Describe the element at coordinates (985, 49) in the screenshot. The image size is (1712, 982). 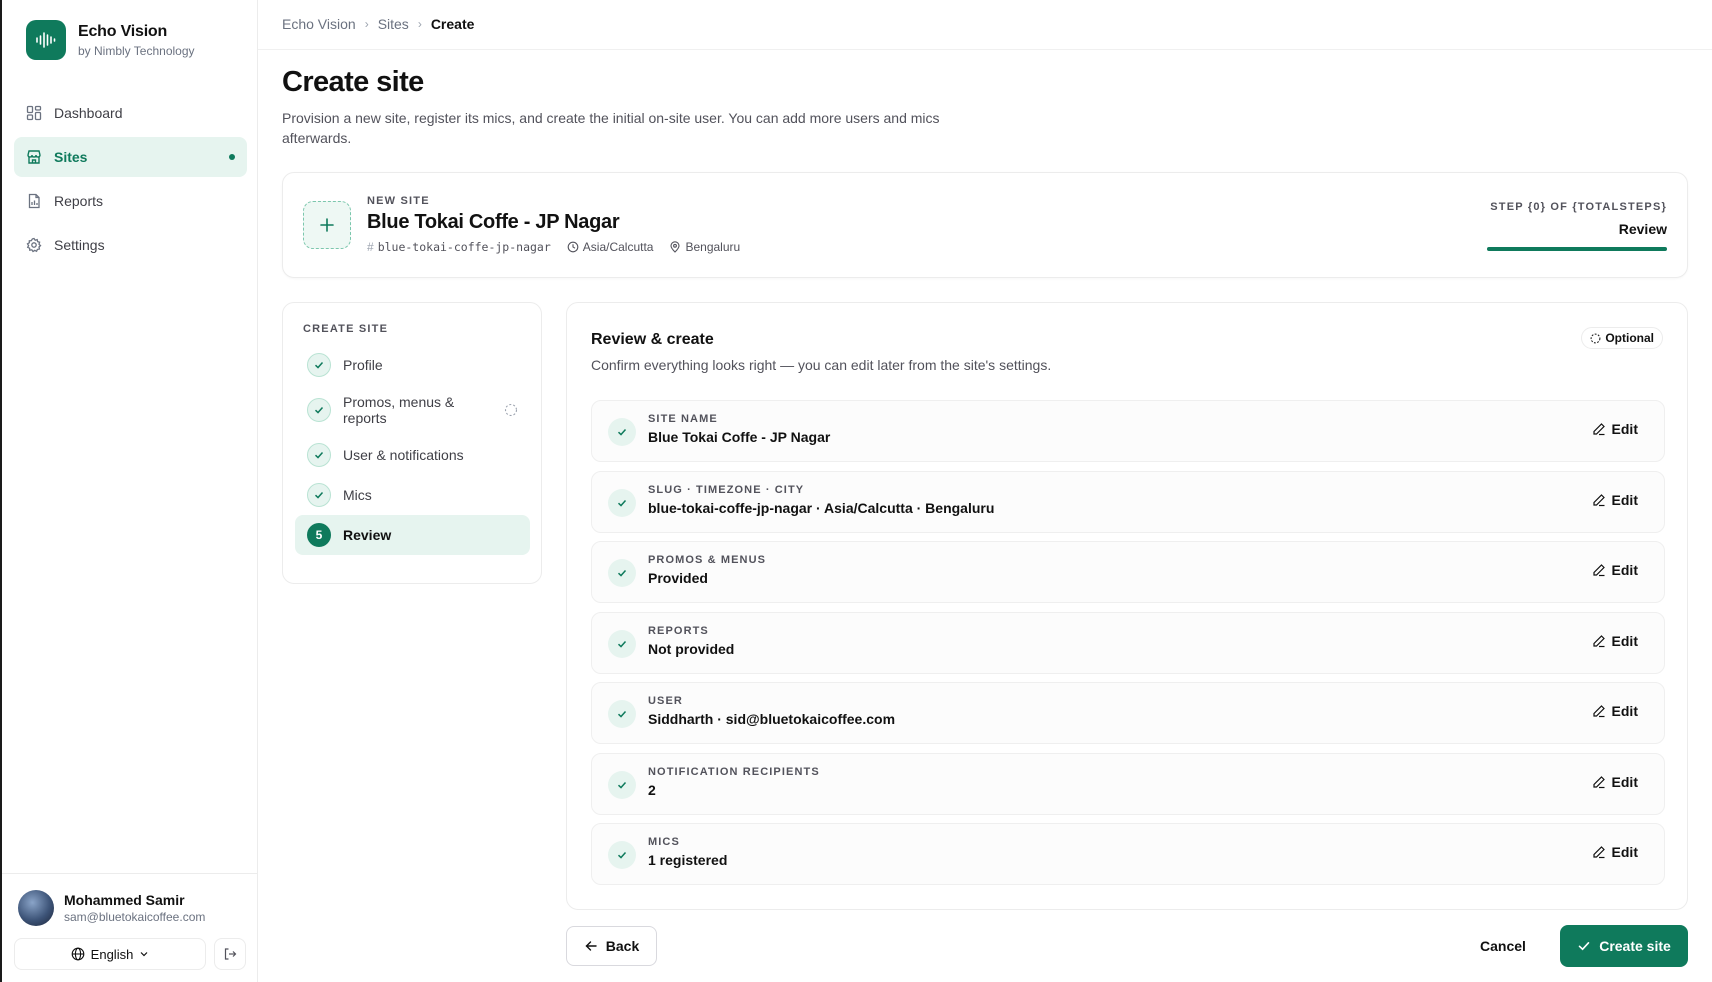
I see `header-divider` at that location.